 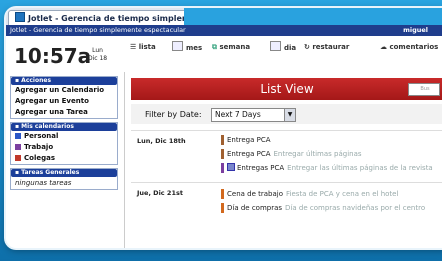 I want to click on tasks-header: ▪ Tareas Generales, so click(x=64, y=173).